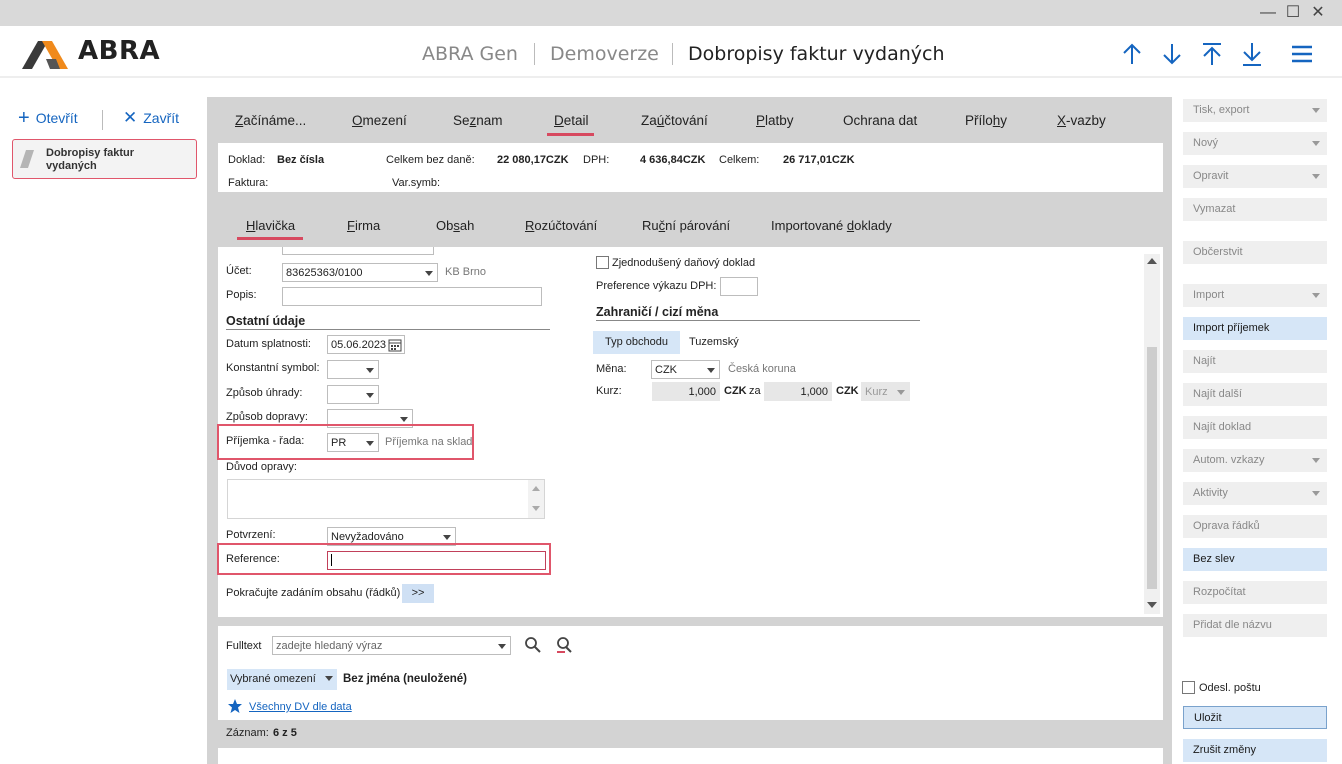 This screenshot has height=764, width=1342. I want to click on action-button-bez-slev: Bez slev, so click(1255, 559).